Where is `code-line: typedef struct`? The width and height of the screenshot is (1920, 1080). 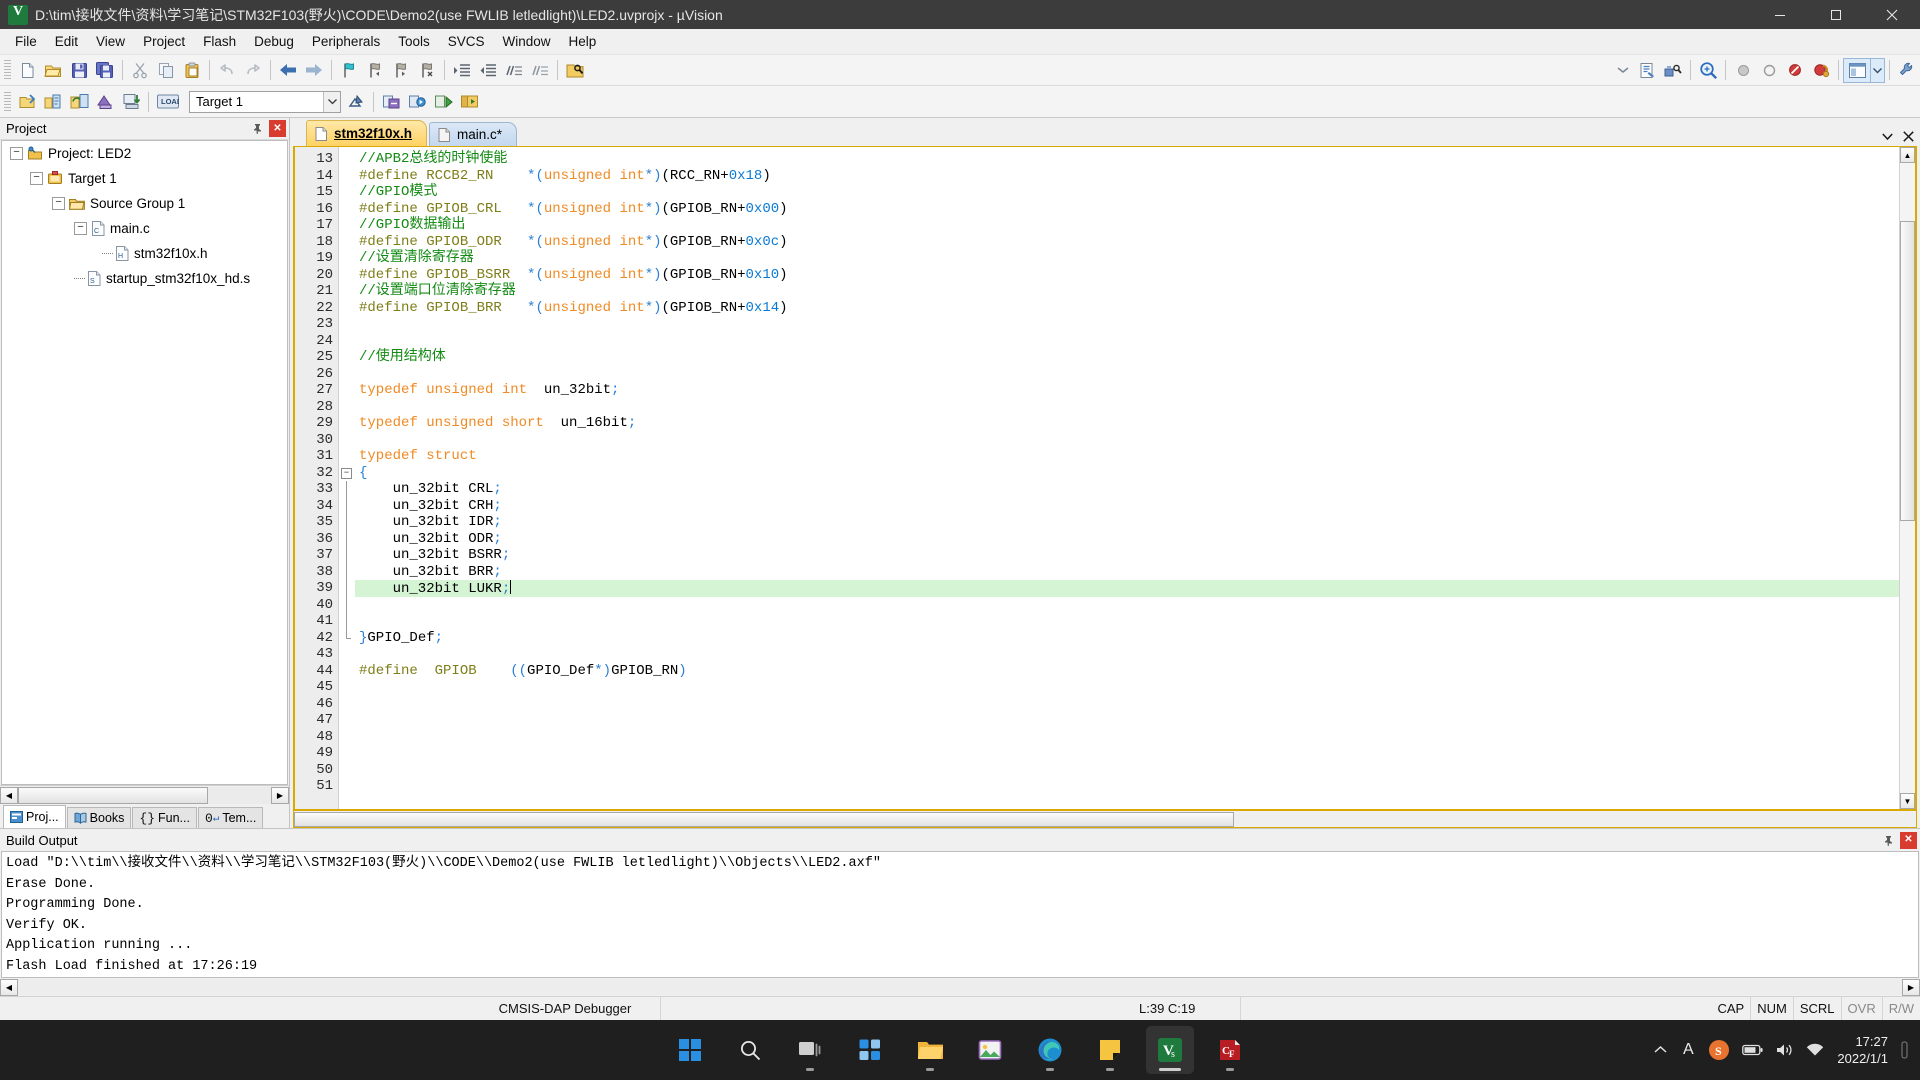 code-line: typedef struct is located at coordinates (1127, 456).